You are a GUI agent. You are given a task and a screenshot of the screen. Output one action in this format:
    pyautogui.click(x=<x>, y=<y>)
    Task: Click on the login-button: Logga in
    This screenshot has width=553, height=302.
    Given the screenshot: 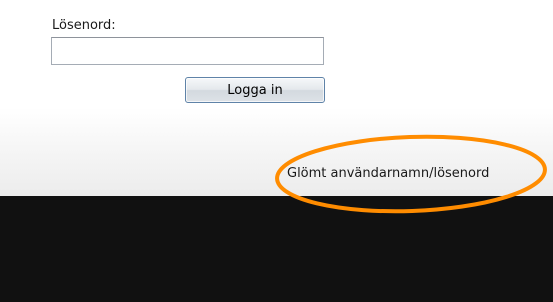 What is the action you would take?
    pyautogui.click(x=255, y=90)
    